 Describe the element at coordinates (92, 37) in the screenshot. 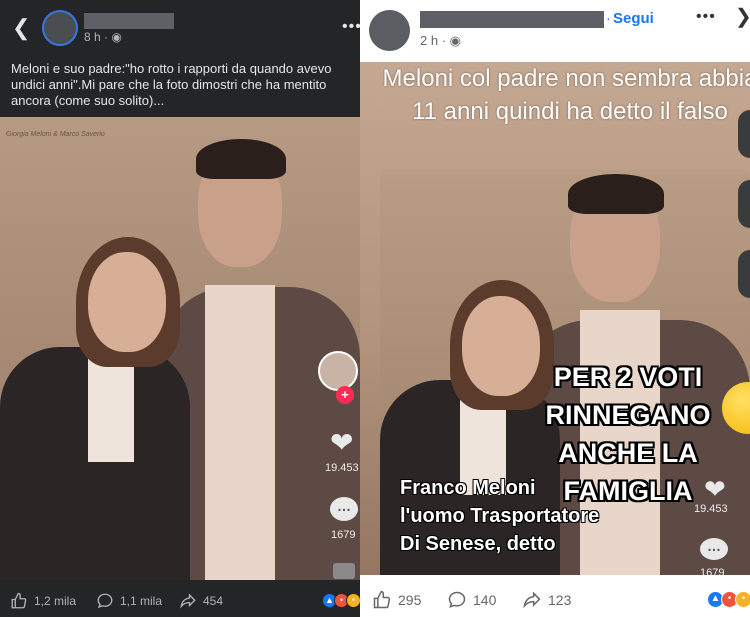

I see `left-post-time: 8 h` at that location.